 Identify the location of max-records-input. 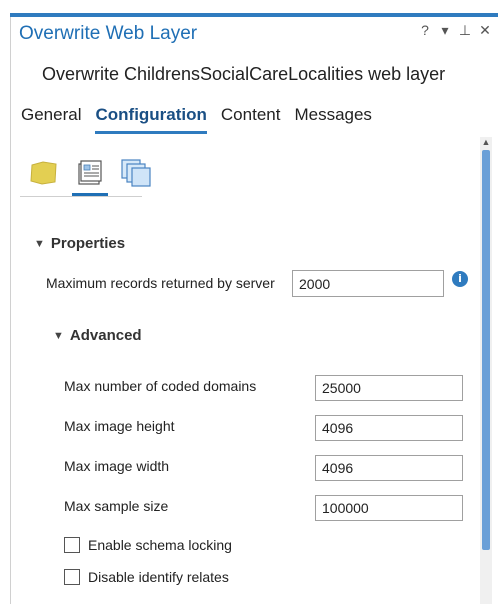
(368, 283).